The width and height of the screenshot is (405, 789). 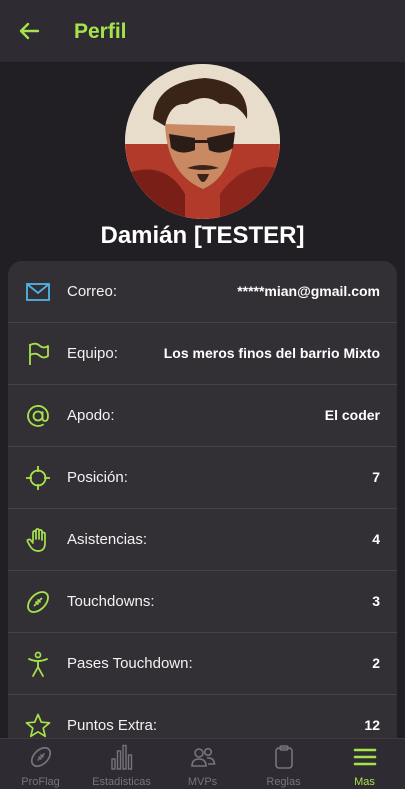 What do you see at coordinates (40, 782) in the screenshot?
I see `nav-label: ProFlag` at bounding box center [40, 782].